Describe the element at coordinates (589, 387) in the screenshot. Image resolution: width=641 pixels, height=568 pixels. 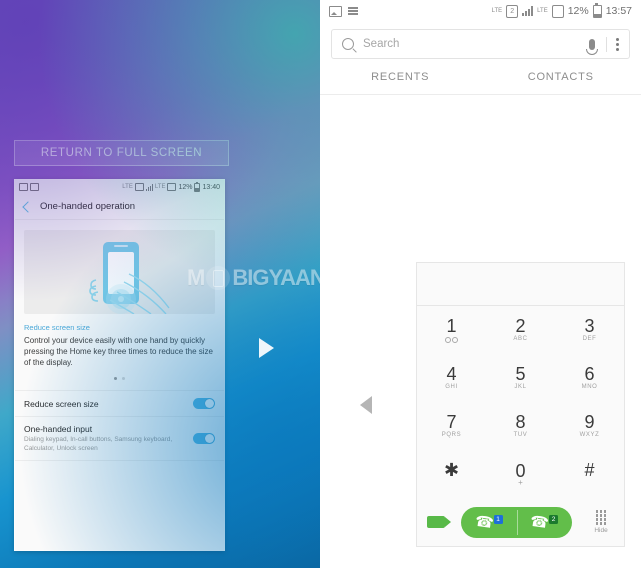
I see `dialpad-key-letters: MNO` at that location.